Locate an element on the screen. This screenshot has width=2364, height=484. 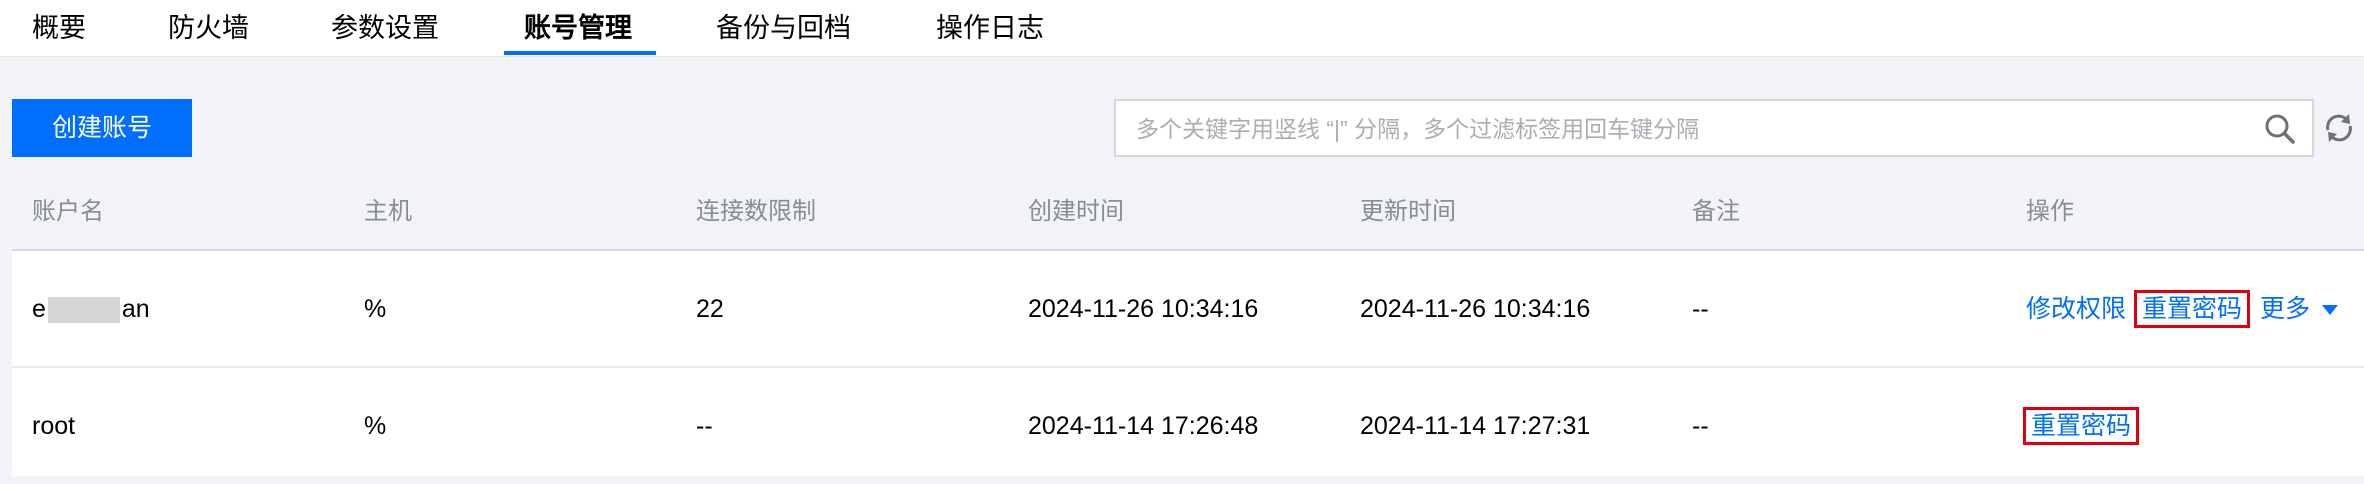
actions-cell: 修改权限 重置密码 更多 is located at coordinates (2182, 309).